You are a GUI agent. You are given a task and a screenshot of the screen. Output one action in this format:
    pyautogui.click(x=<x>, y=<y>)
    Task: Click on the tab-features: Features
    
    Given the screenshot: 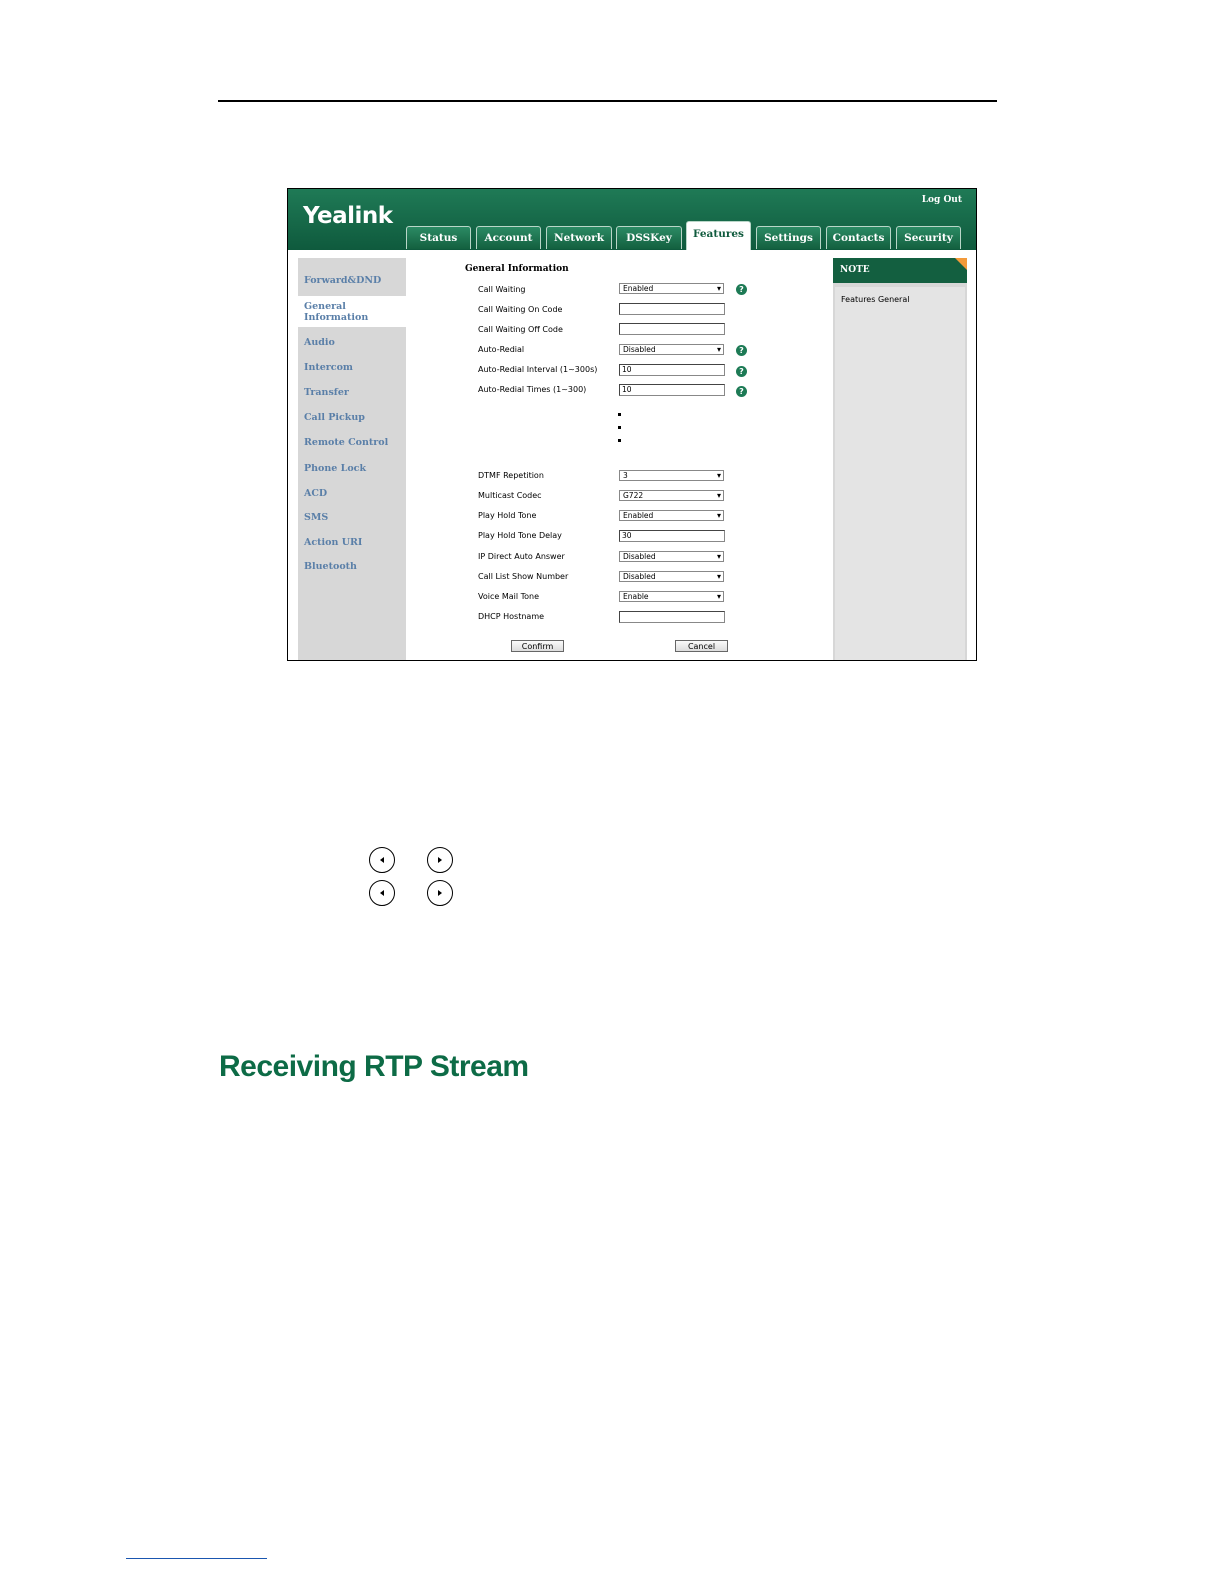 What is the action you would take?
    pyautogui.click(x=718, y=235)
    